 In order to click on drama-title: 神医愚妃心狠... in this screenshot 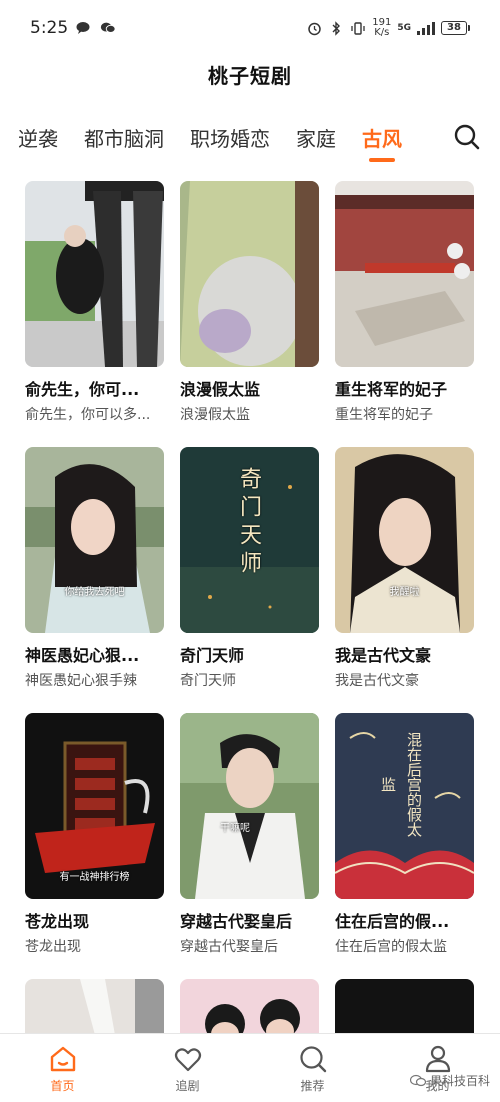, I will do `click(94, 654)`.